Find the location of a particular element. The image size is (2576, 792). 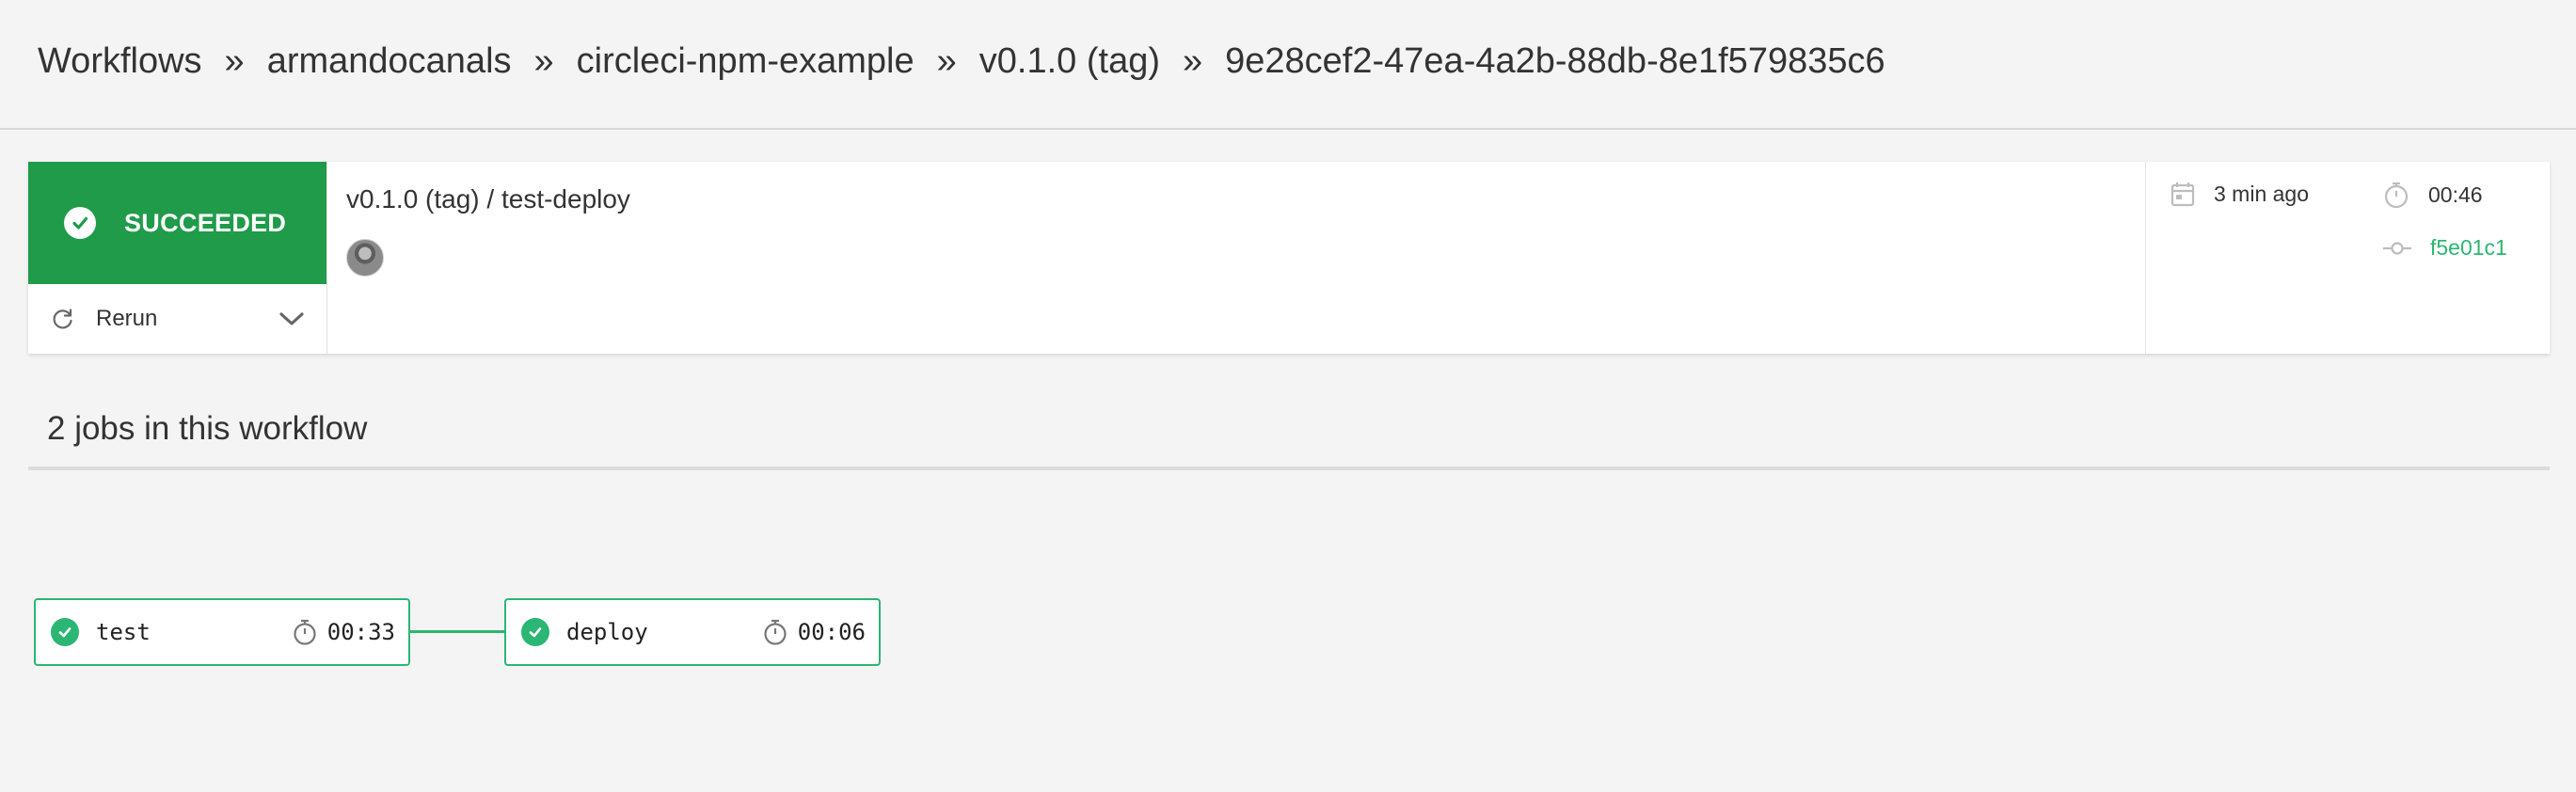

job-duration: 00:33 is located at coordinates (360, 632).